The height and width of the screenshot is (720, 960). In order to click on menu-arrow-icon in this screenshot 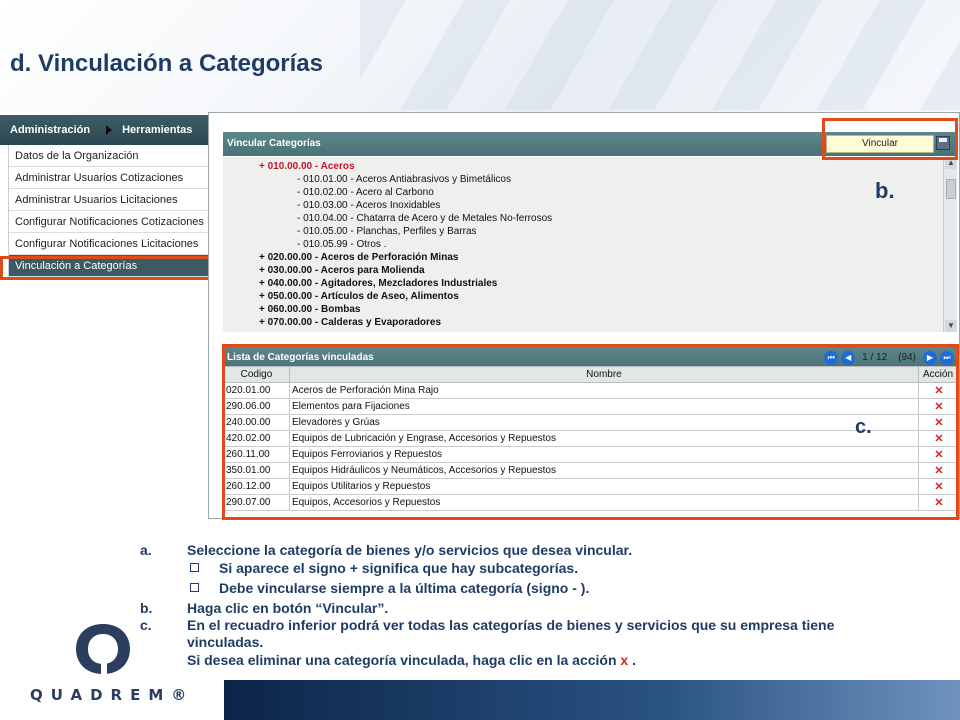, I will do `click(109, 130)`.